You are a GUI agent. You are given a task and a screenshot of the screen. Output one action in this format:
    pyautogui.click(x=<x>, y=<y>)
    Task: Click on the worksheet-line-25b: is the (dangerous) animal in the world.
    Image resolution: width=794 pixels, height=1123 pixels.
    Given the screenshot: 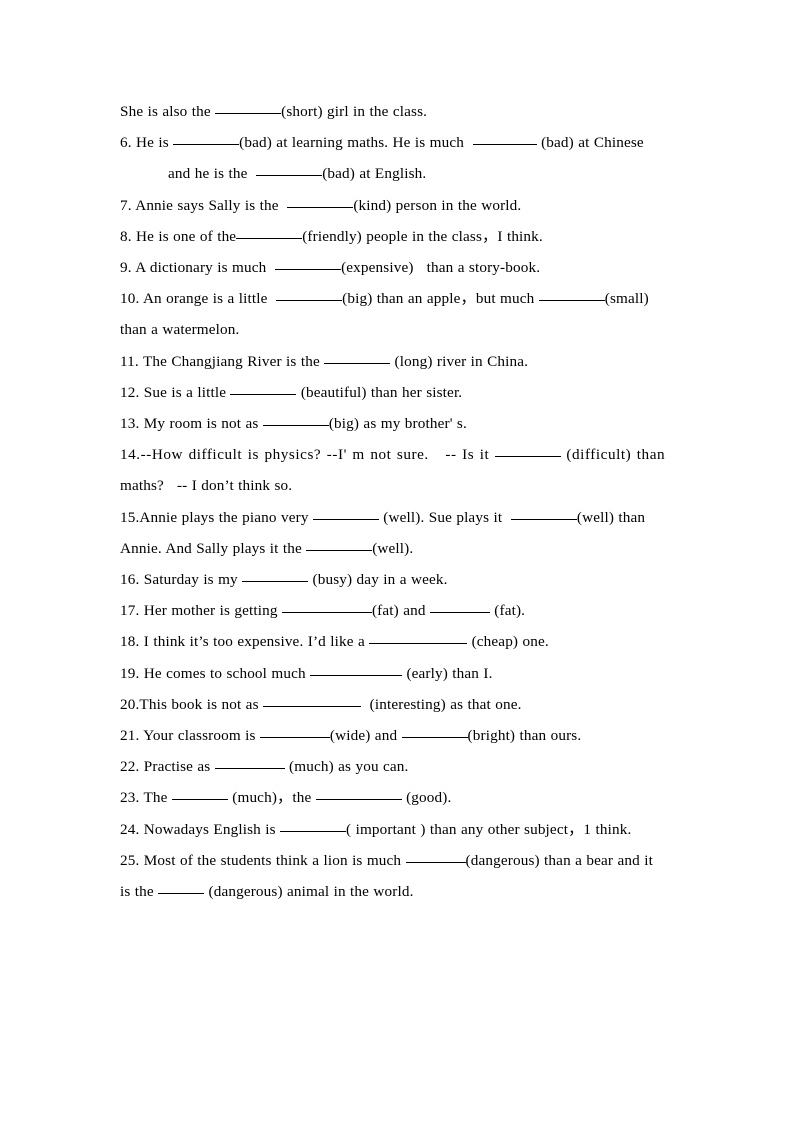 What is the action you would take?
    pyautogui.click(x=398, y=891)
    